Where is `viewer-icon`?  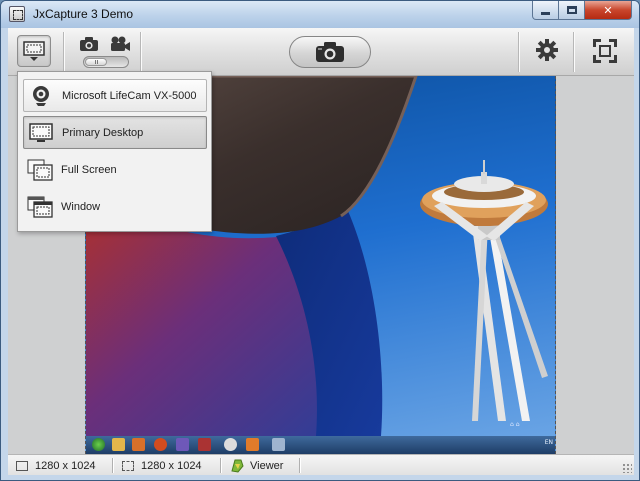
viewer-icon is located at coordinates (237, 466).